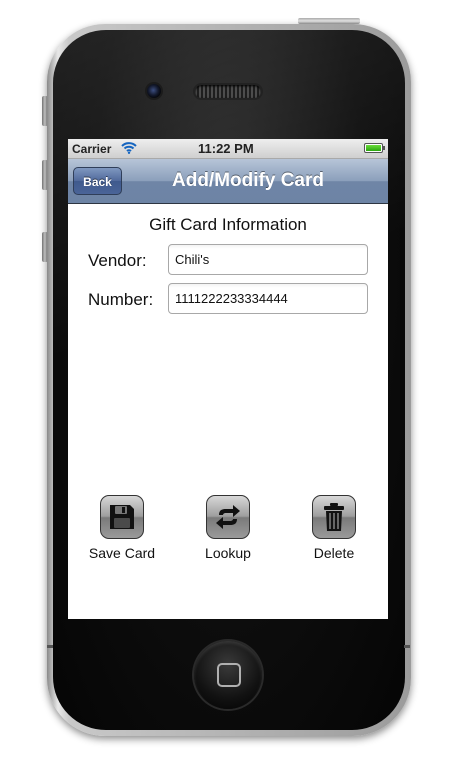  What do you see at coordinates (228, 91) in the screenshot?
I see `earpiece-speaker` at bounding box center [228, 91].